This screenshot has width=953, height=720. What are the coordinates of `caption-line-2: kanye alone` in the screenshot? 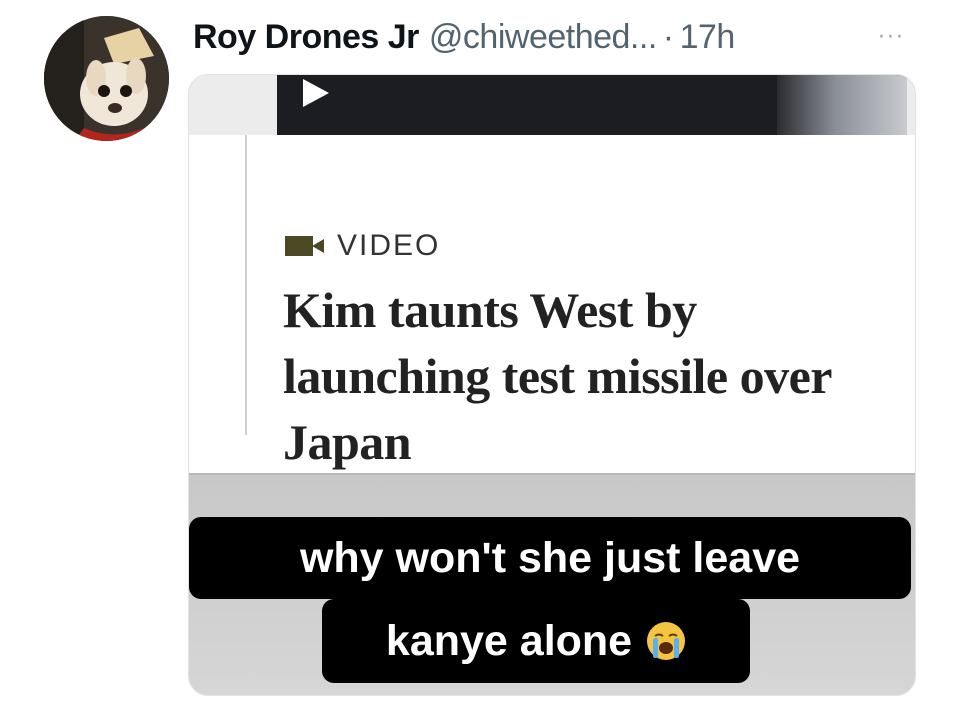 It's located at (536, 641).